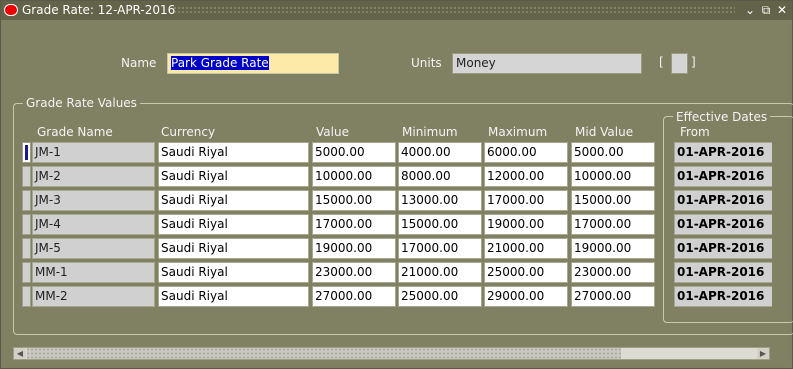  What do you see at coordinates (766, 10) in the screenshot?
I see `maximize-button: ⧉` at bounding box center [766, 10].